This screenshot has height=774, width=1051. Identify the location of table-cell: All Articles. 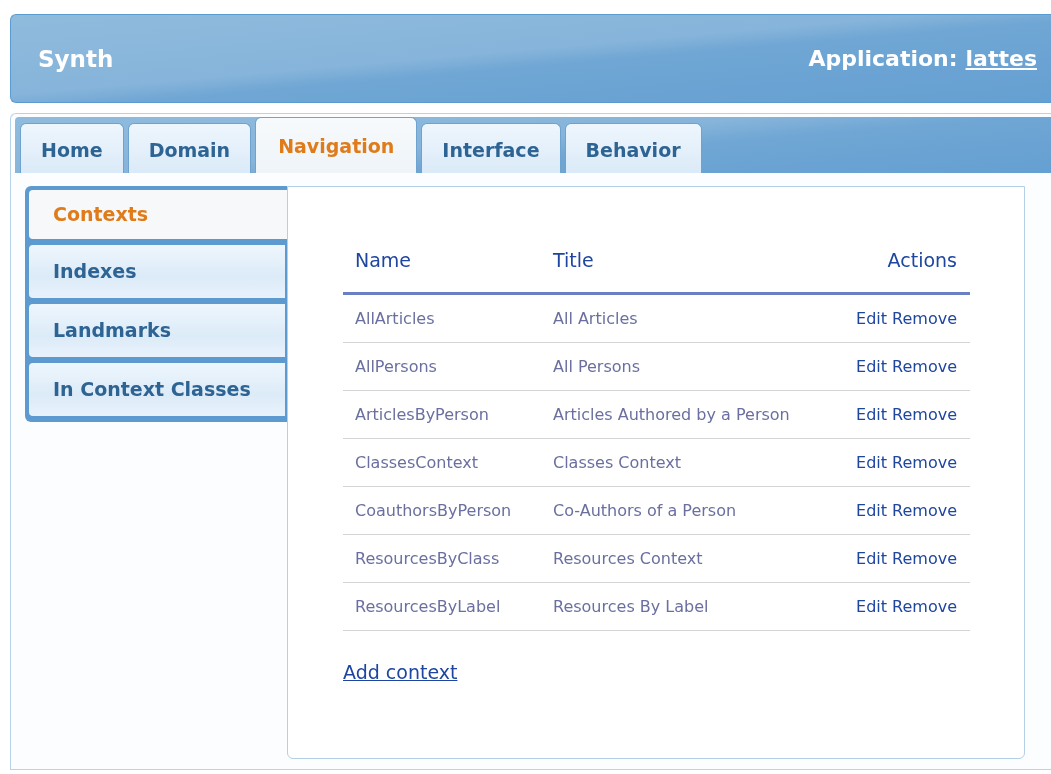
(684, 318).